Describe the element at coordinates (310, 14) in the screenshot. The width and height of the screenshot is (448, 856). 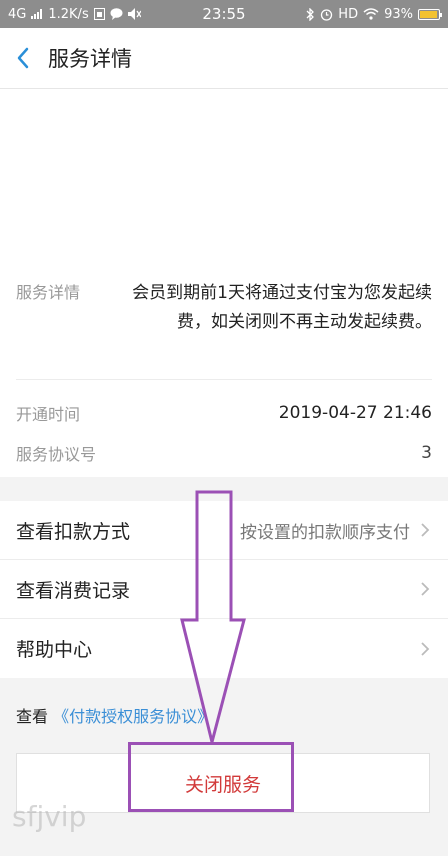
I see `bluetooth-icon` at that location.